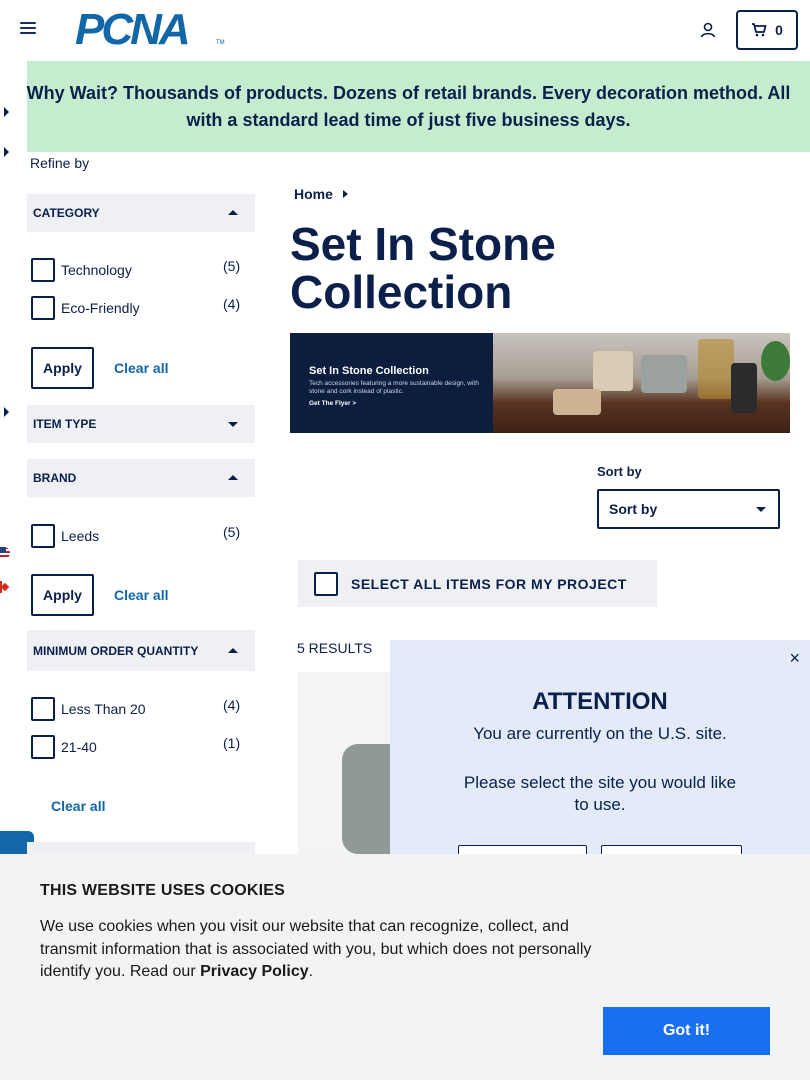 The image size is (810, 1080). Describe the element at coordinates (744, 388) in the screenshot. I see `phone-product` at that location.